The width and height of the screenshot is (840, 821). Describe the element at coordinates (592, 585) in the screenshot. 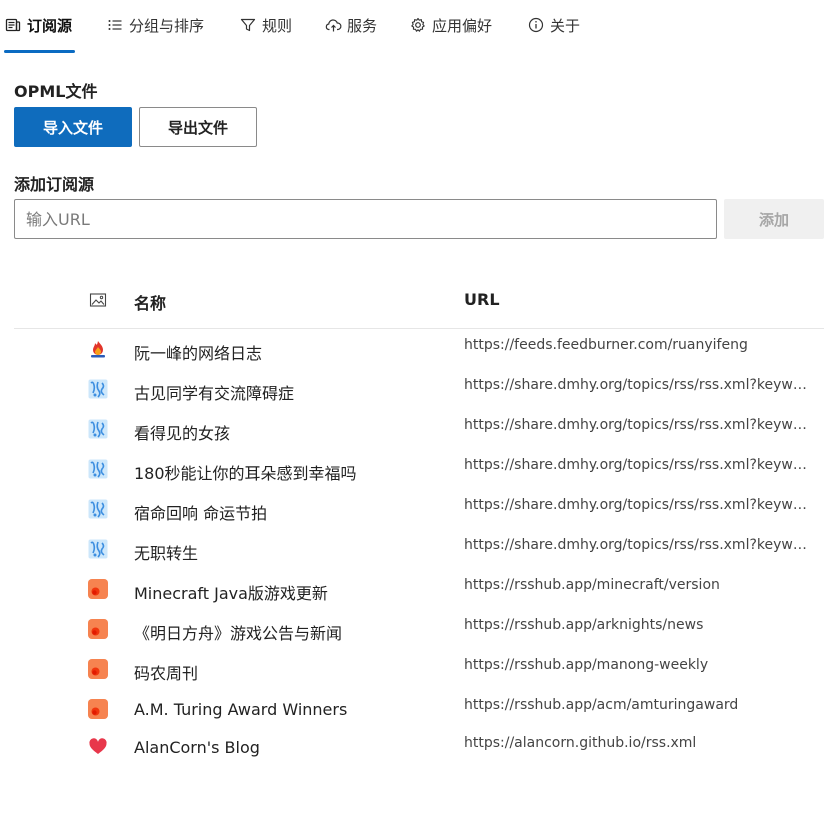

I see `feed-url: https://rsshub.app/minecraft/version` at that location.